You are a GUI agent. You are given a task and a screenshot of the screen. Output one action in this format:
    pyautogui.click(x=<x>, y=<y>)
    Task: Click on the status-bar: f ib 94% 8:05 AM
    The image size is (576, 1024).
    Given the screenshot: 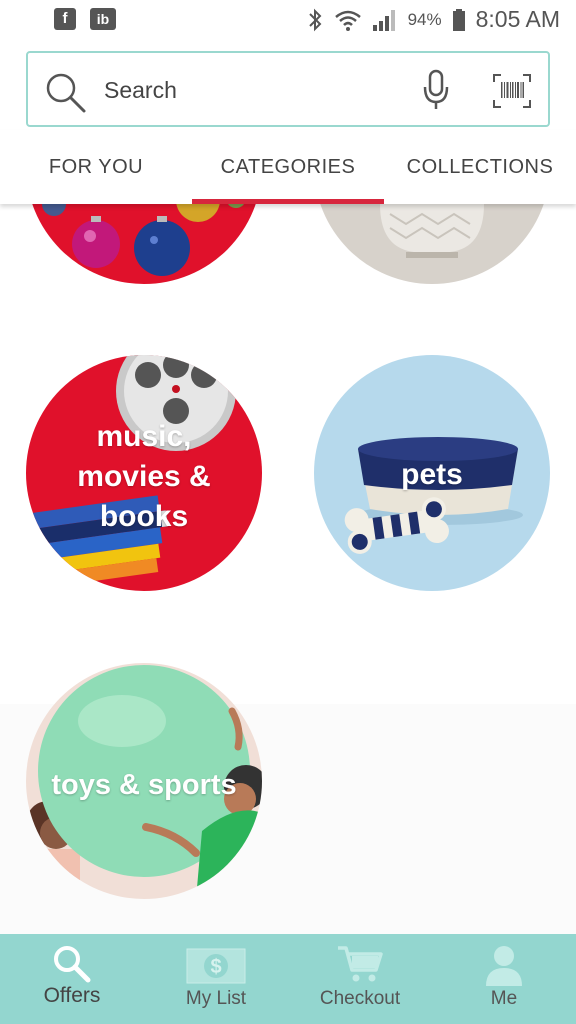 What is the action you would take?
    pyautogui.click(x=288, y=20)
    